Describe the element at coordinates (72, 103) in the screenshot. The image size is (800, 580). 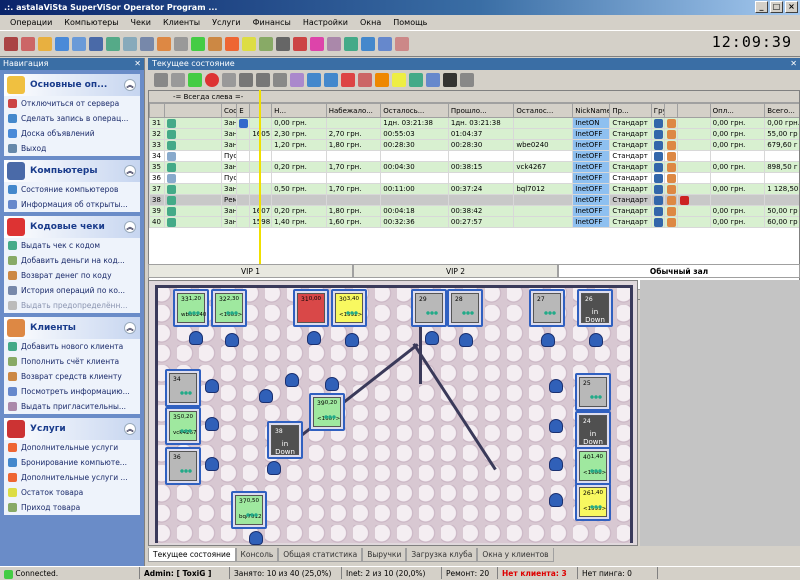
I see `nav-item-disconnect: Отключиться от сервера` at that location.